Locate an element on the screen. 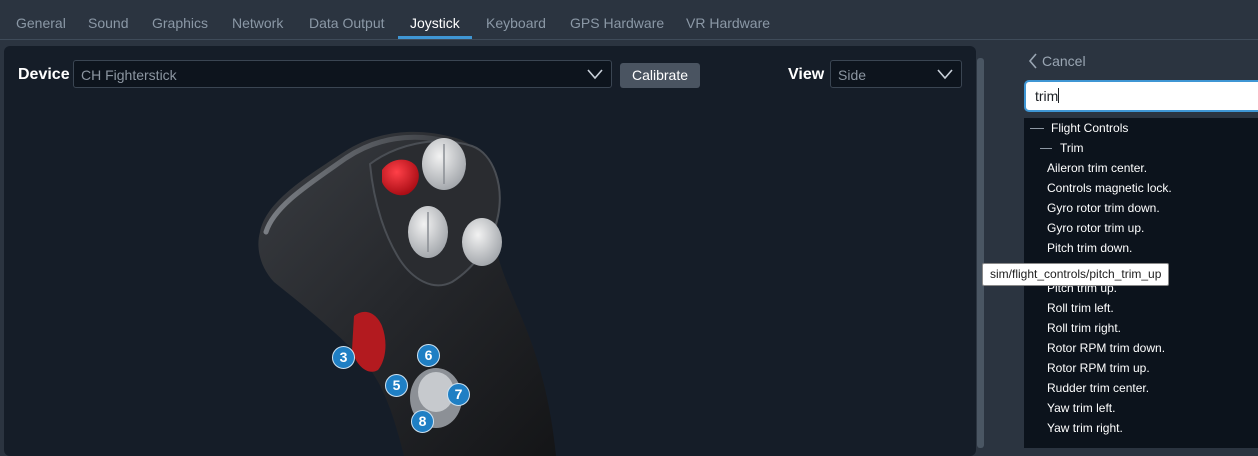 The image size is (1258, 456). list-item: Gyro rotor trim up. is located at coordinates (1095, 228).